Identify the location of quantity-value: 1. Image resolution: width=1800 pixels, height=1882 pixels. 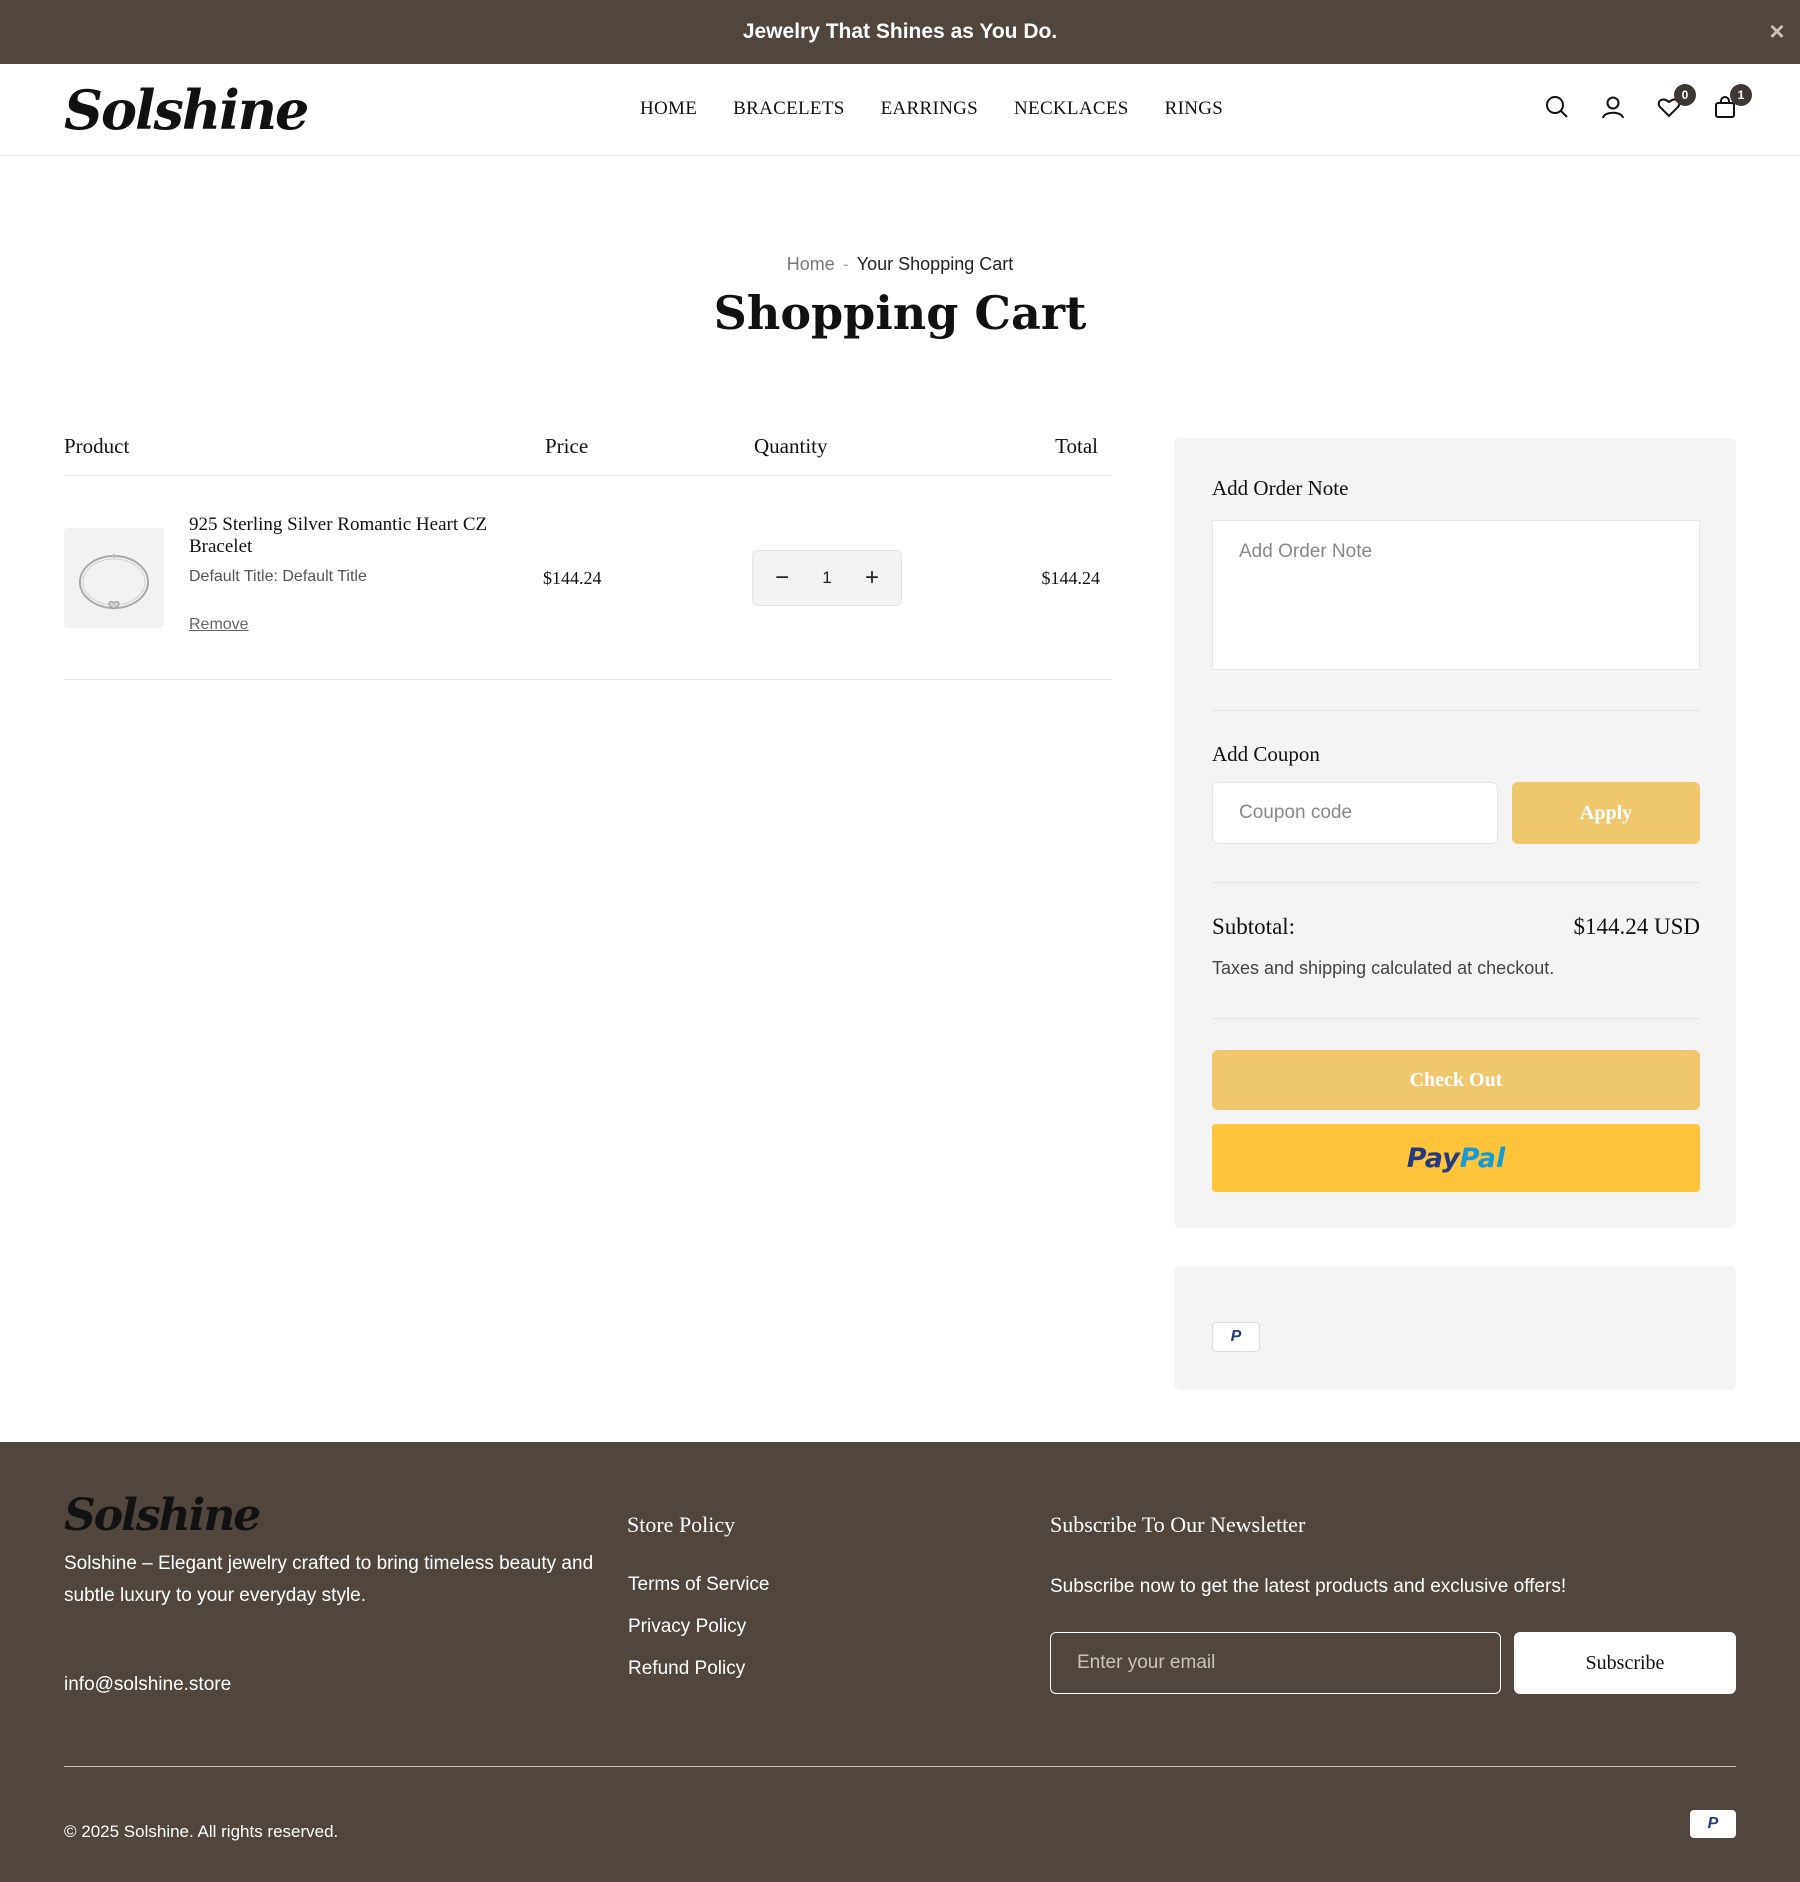
(826, 578).